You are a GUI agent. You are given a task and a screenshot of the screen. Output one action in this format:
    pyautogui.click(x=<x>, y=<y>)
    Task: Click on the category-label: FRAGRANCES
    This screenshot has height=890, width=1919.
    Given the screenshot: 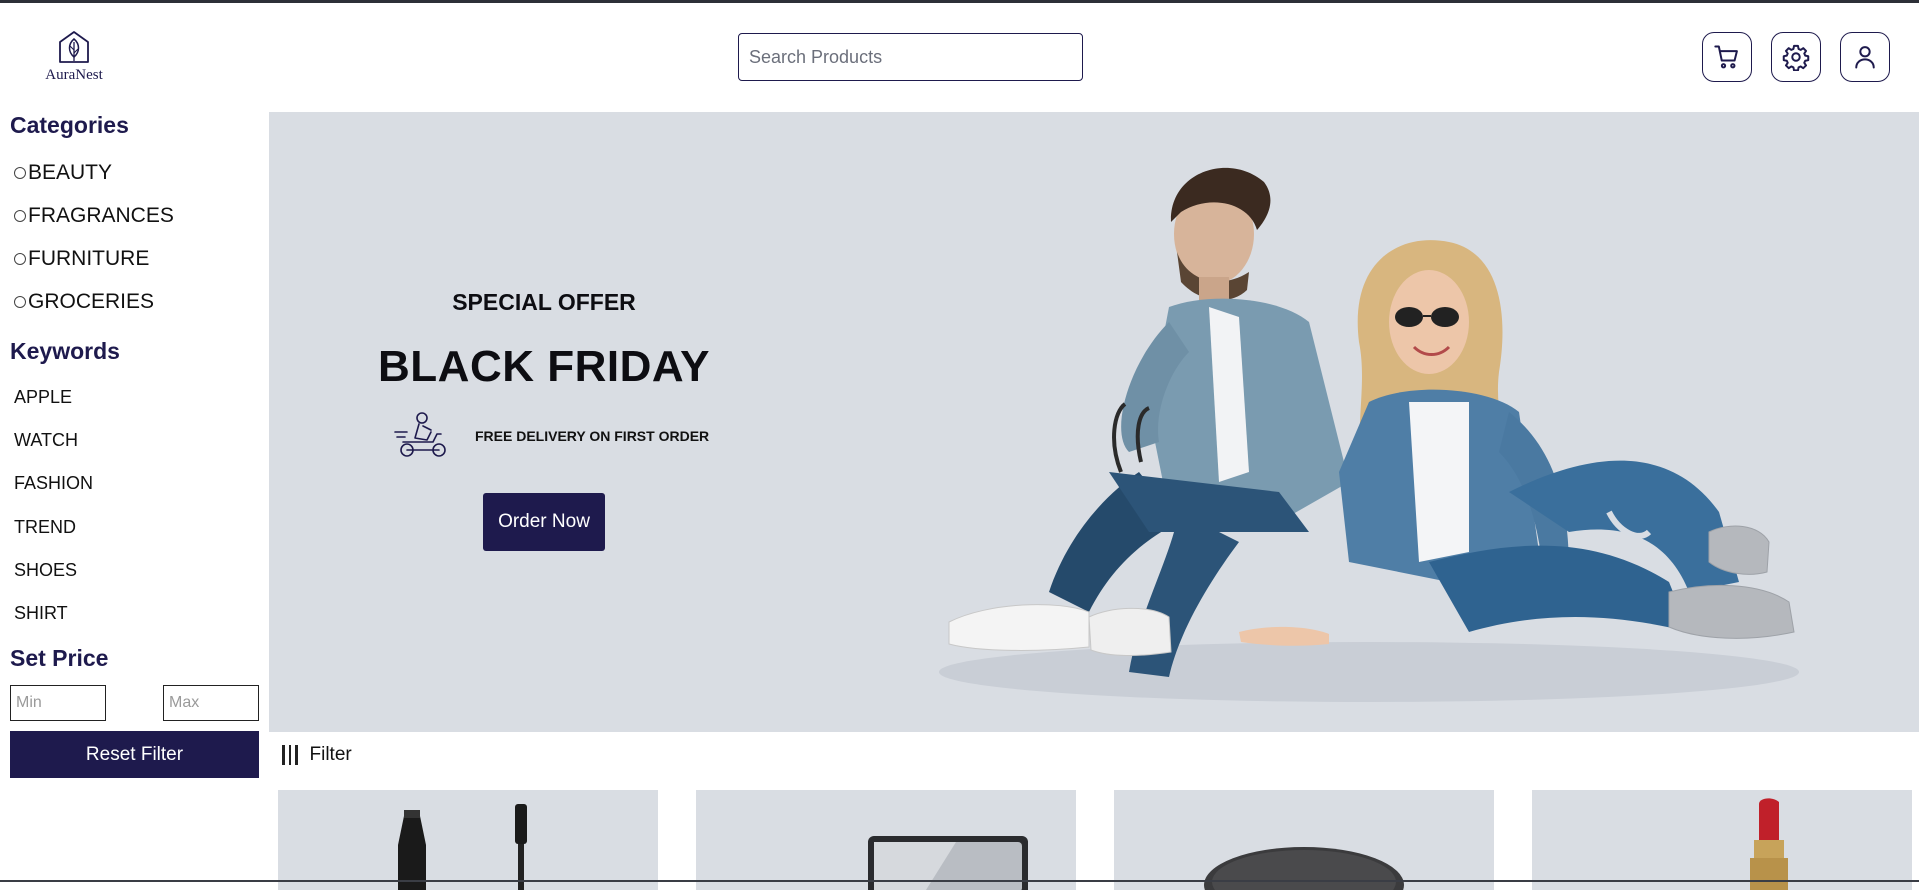 What is the action you would take?
    pyautogui.click(x=101, y=215)
    